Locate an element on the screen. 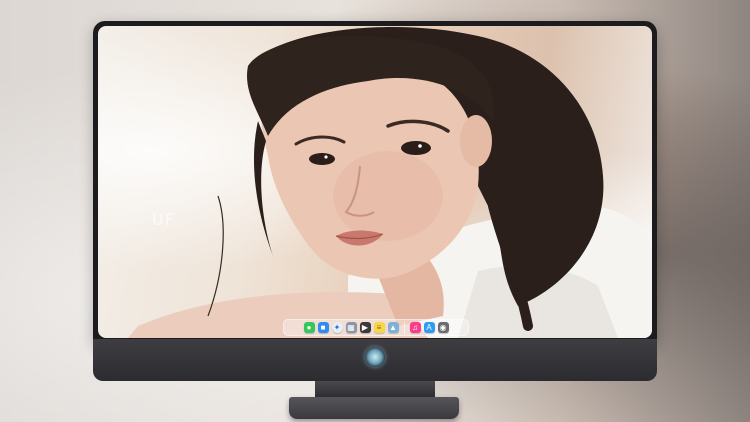 The image size is (750, 422). monitor-stand-base is located at coordinates (374, 408).